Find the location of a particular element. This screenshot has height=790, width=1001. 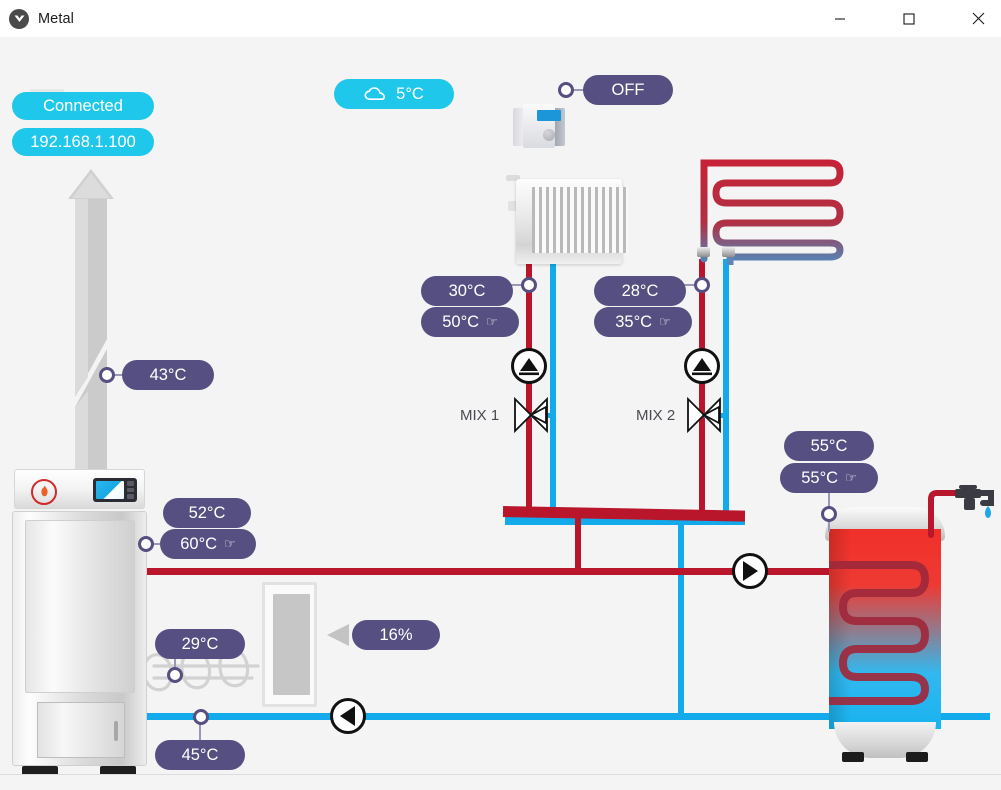

feeder-hopper-inner is located at coordinates (291, 644).